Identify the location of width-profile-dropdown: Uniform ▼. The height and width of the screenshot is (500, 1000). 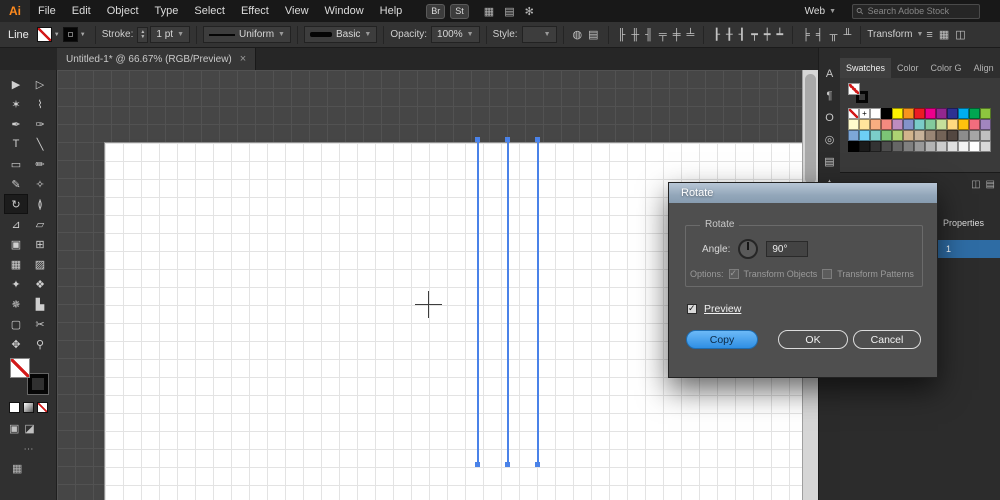
(247, 34).